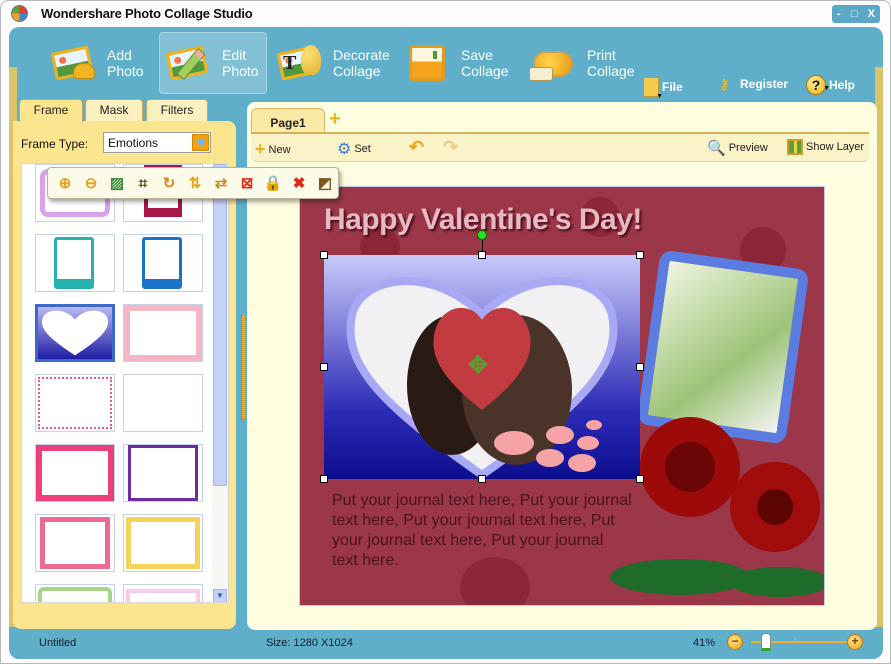  I want to click on resize-handle-top, so click(482, 255).